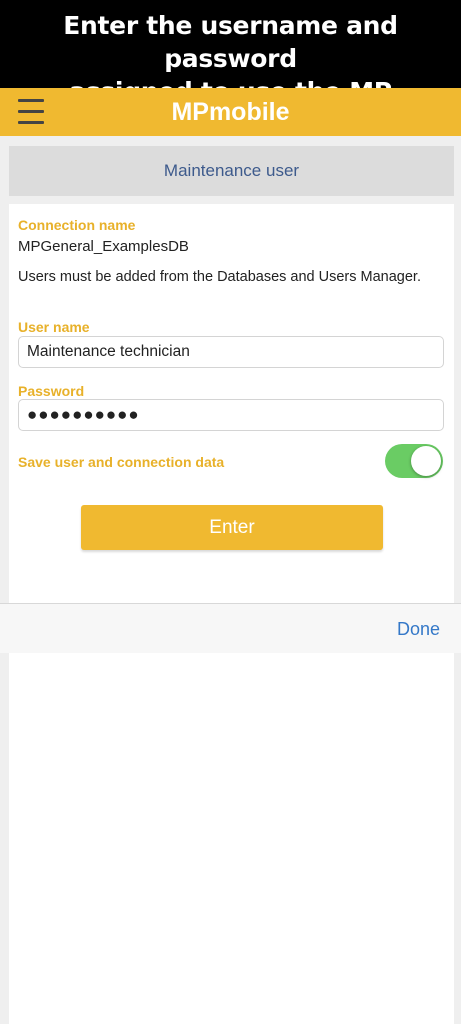 The image size is (461, 1024). I want to click on section-title: Maintenance user, so click(231, 171).